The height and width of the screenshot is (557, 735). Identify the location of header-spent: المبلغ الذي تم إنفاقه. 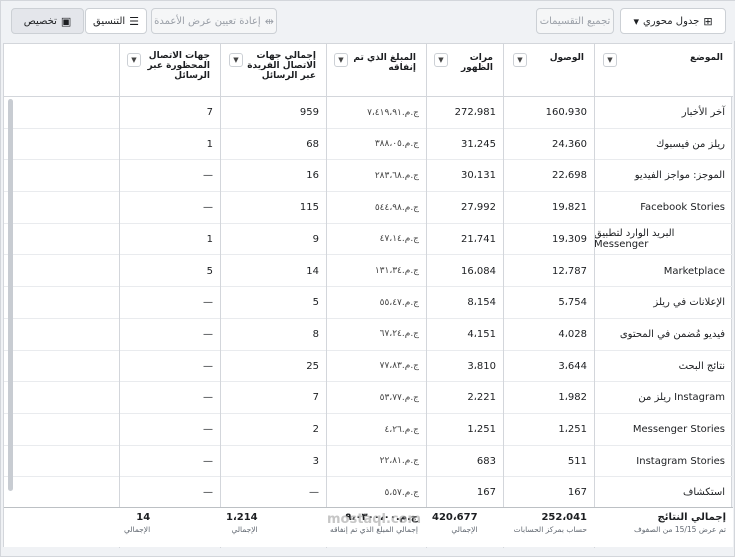
(376, 70).